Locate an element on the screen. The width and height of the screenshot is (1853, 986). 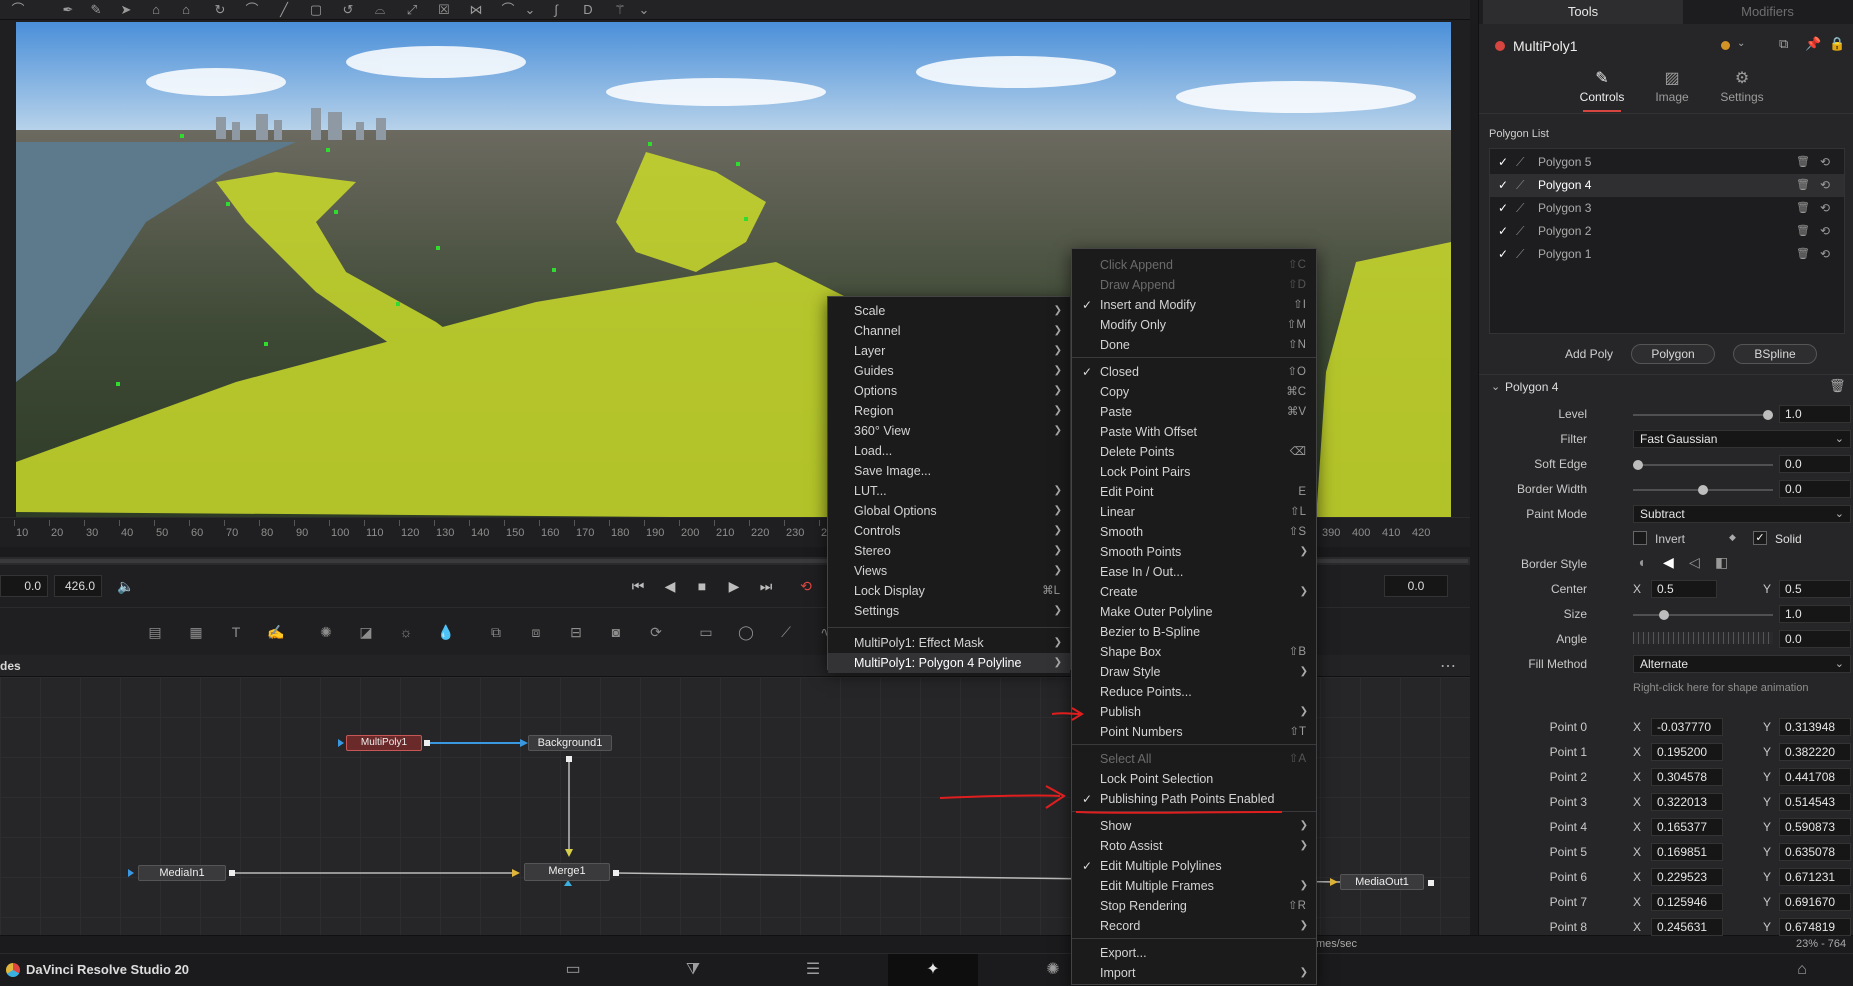
version-dot-icon is located at coordinates (1725, 45).